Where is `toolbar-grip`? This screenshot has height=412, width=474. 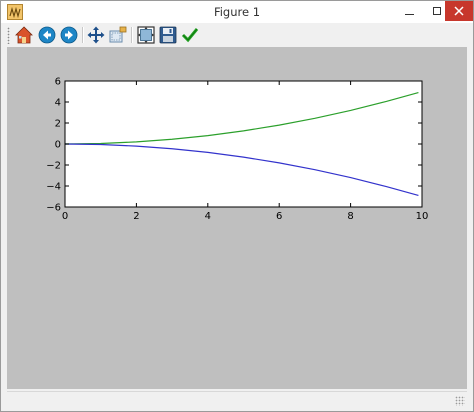
toolbar-grip is located at coordinates (8, 35).